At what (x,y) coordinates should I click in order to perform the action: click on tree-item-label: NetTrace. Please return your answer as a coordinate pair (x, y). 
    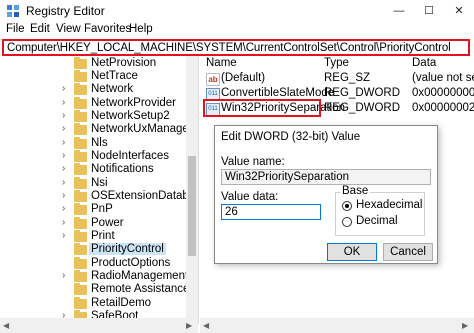
    Looking at the image, I should click on (114, 76).